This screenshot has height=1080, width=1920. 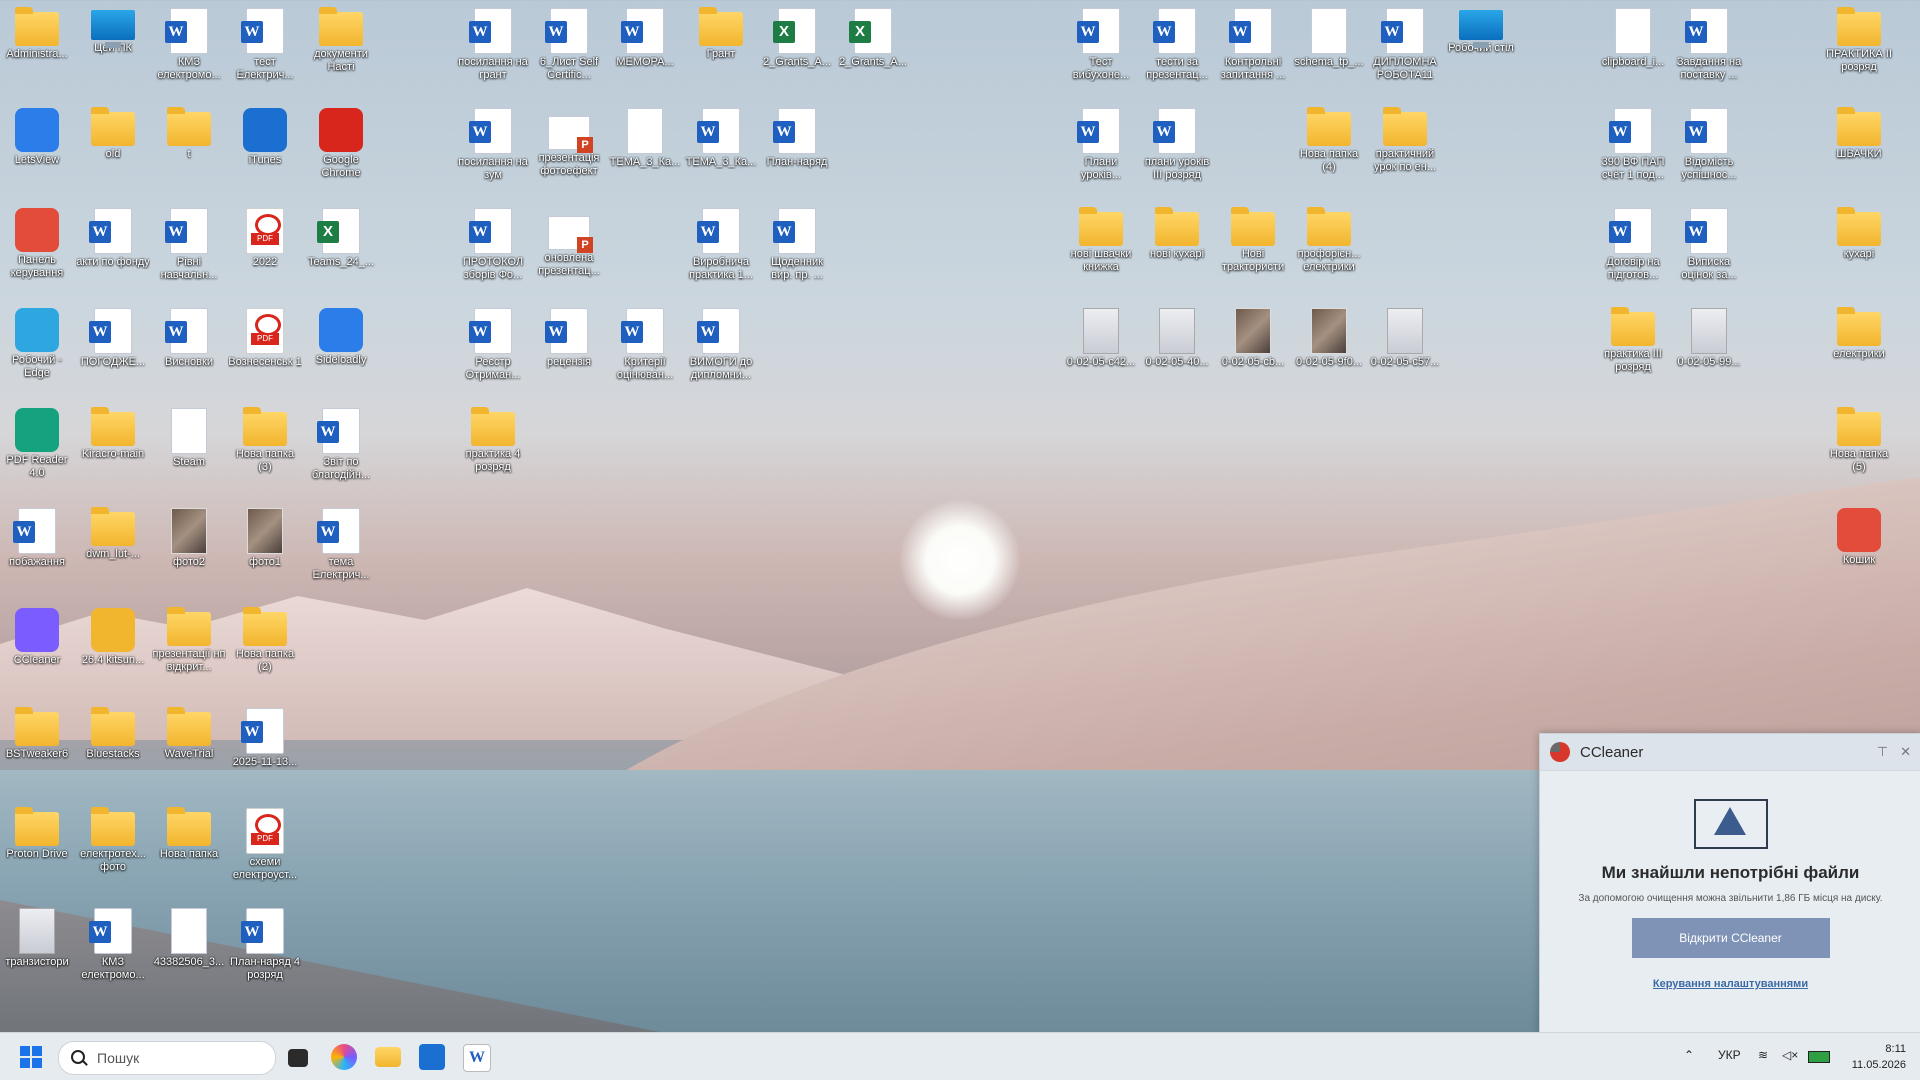 What do you see at coordinates (1253, 238) in the screenshot?
I see `desktop-icon: Нові трактористи` at bounding box center [1253, 238].